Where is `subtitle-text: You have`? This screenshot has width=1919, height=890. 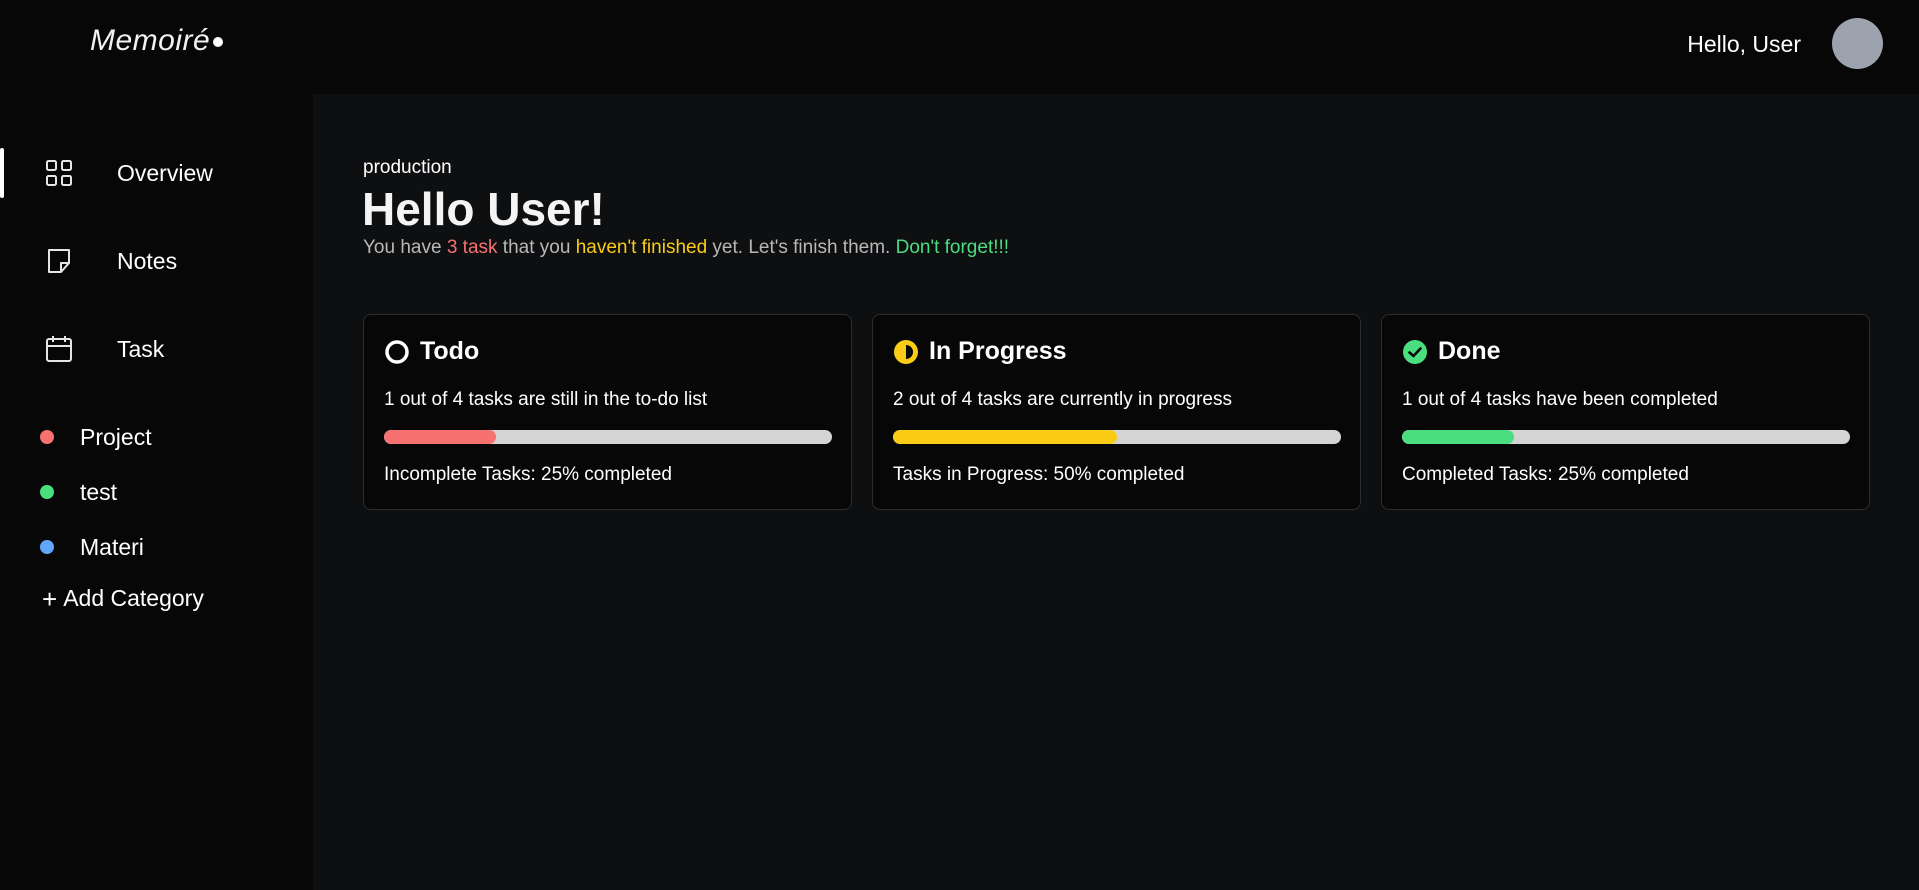
subtitle-text: You have is located at coordinates (405, 247).